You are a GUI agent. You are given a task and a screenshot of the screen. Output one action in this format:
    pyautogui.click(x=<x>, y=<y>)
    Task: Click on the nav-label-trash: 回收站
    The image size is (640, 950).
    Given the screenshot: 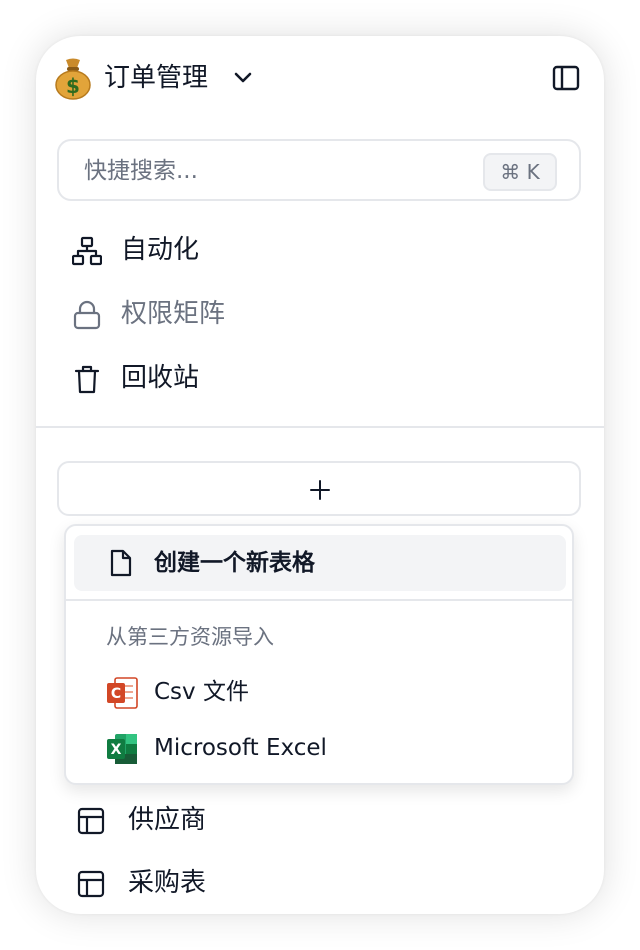 What is the action you would take?
    pyautogui.click(x=160, y=378)
    